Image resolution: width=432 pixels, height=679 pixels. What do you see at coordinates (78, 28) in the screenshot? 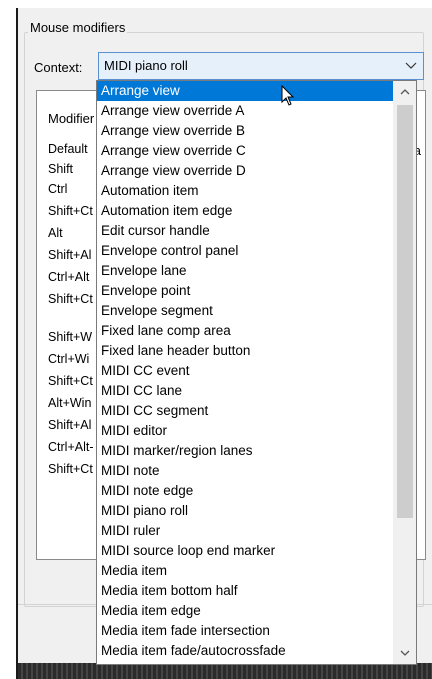
I see `group-title: Mouse modifiers` at bounding box center [78, 28].